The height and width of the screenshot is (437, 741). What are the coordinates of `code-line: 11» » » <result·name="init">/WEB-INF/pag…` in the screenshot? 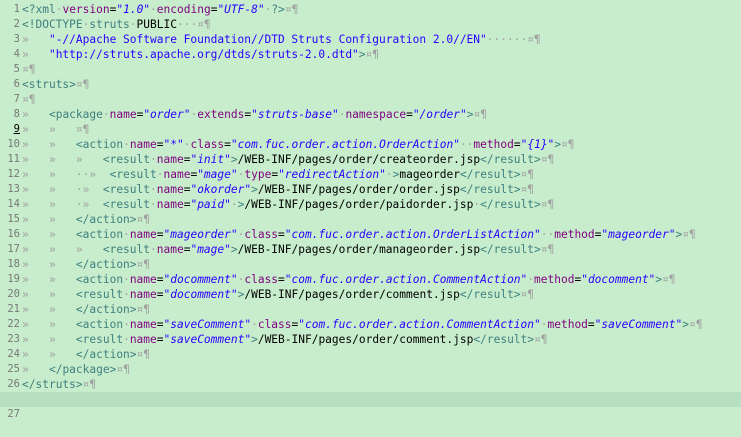 It's located at (370, 159).